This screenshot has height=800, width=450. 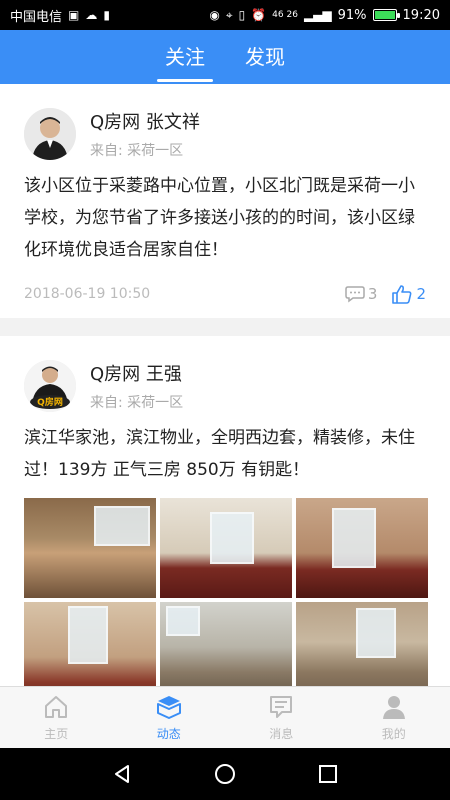 What do you see at coordinates (214, 15) in the screenshot?
I see `hotspot-icon: ◉` at bounding box center [214, 15].